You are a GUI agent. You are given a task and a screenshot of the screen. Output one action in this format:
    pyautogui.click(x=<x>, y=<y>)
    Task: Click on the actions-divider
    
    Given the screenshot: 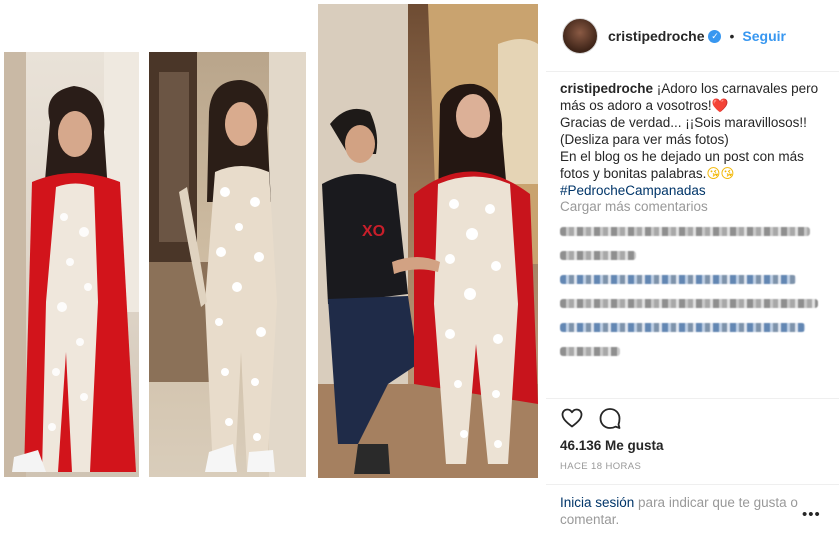 What is the action you would take?
    pyautogui.click(x=692, y=398)
    